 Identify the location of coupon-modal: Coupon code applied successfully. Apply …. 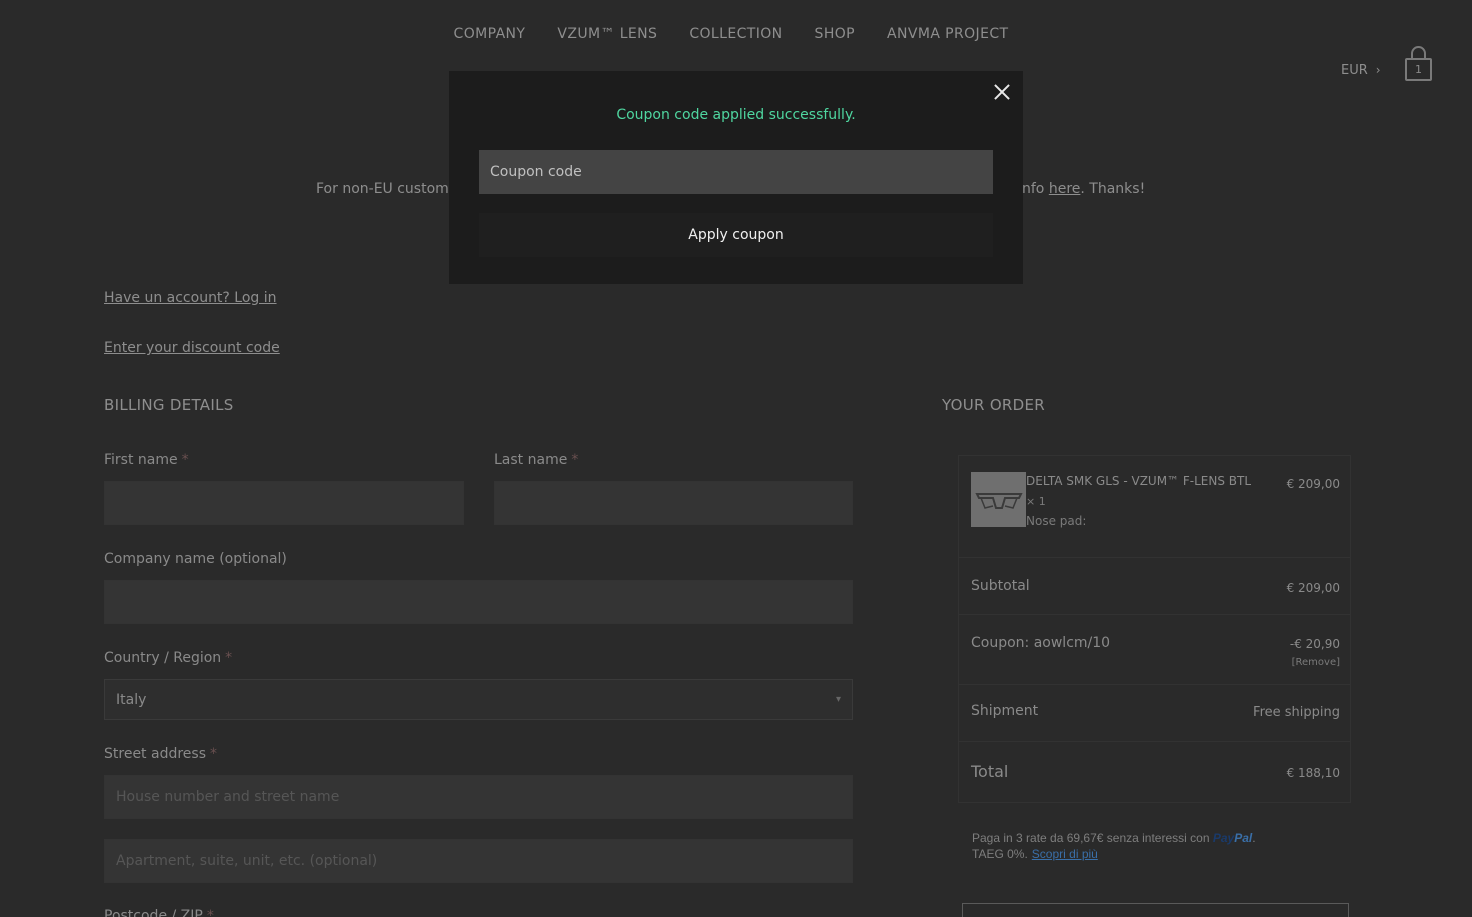
(736, 177).